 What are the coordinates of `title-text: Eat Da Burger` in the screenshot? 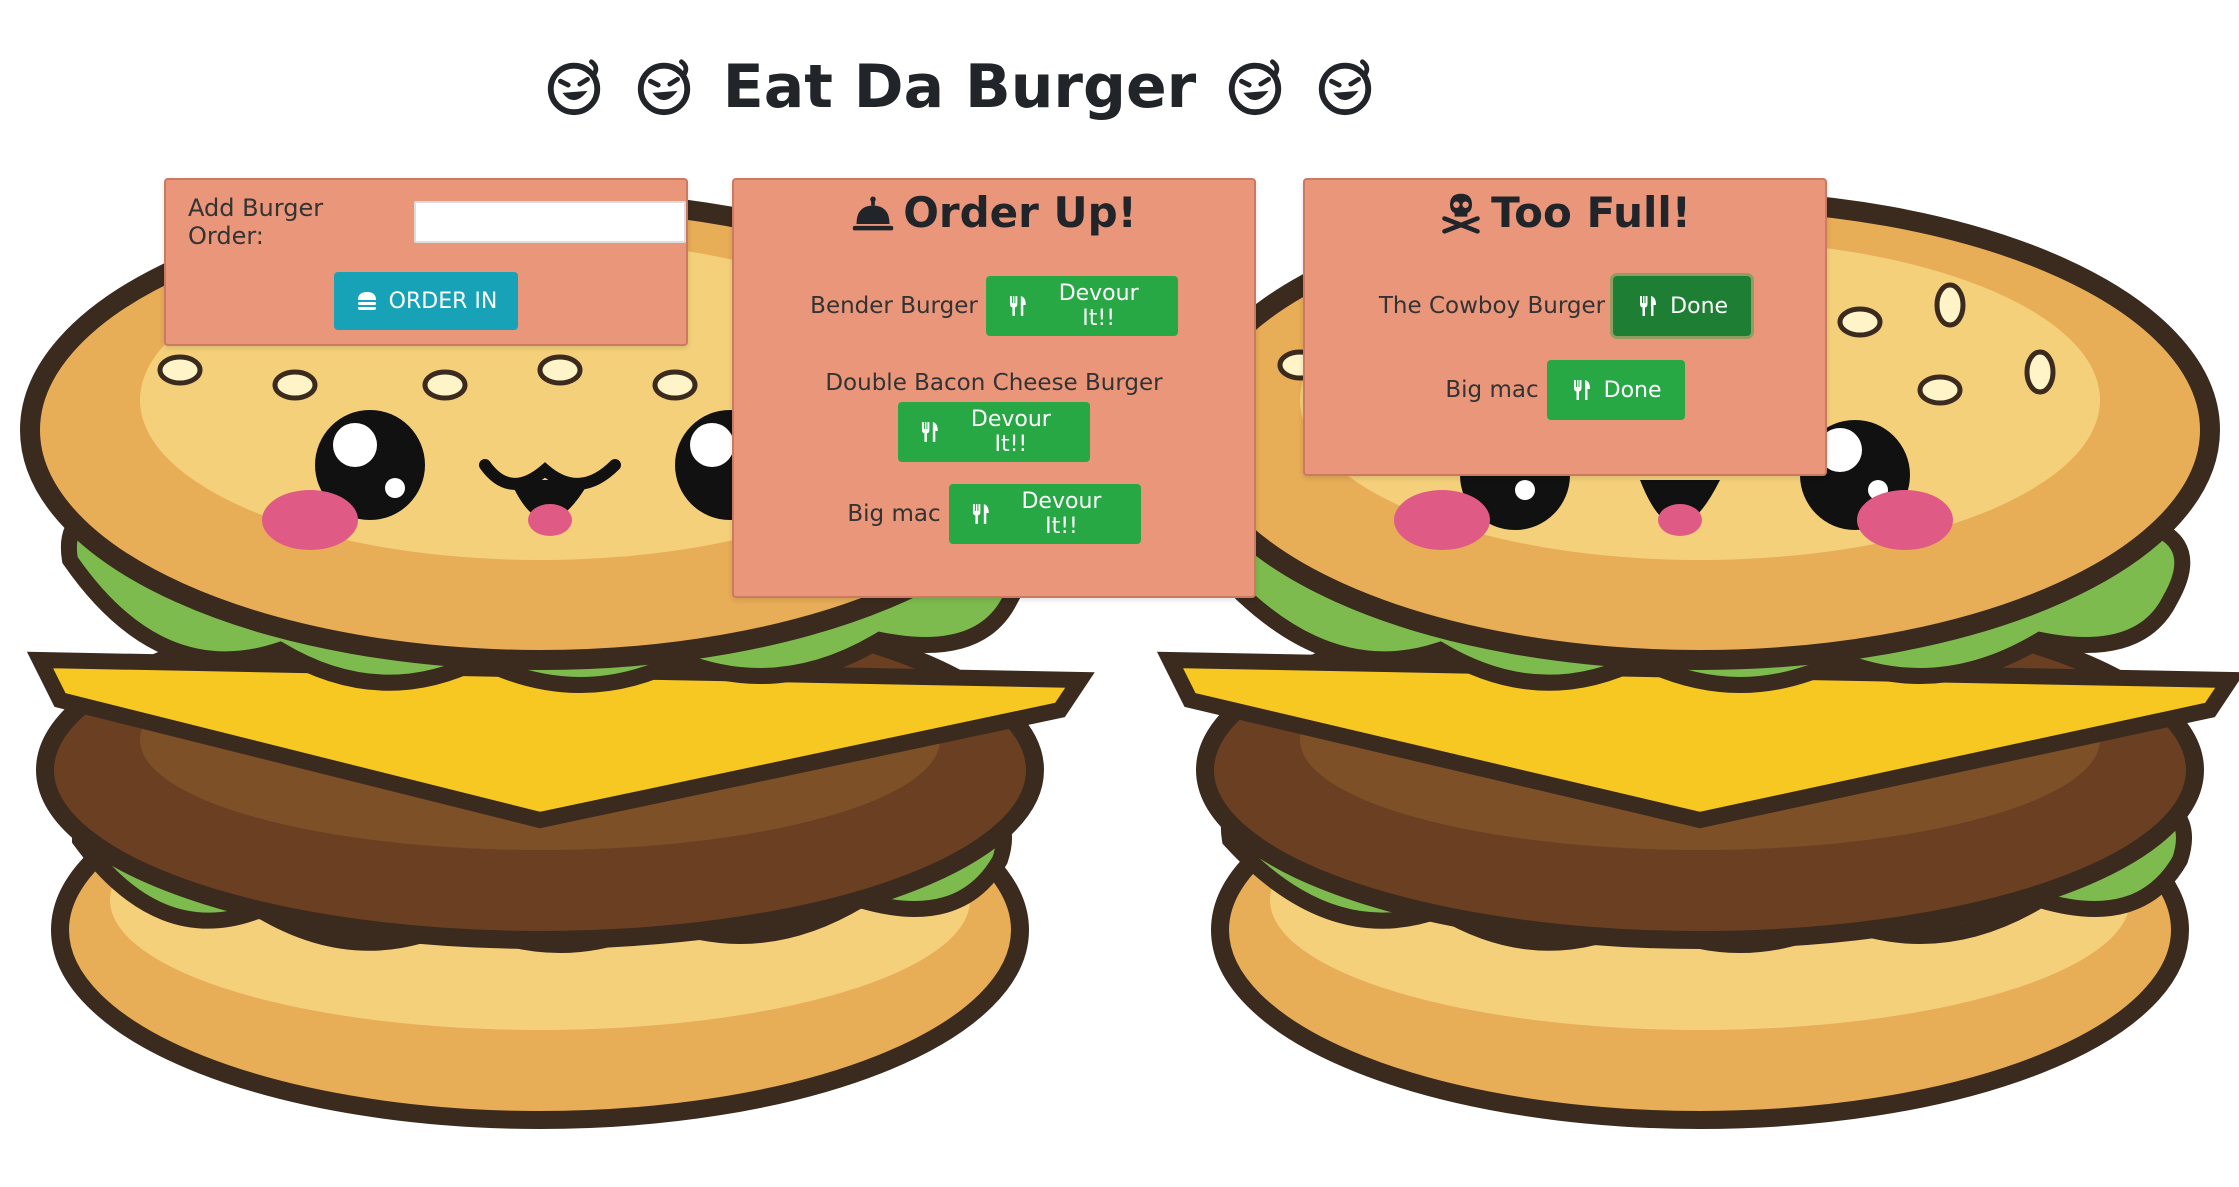 It's located at (959, 87).